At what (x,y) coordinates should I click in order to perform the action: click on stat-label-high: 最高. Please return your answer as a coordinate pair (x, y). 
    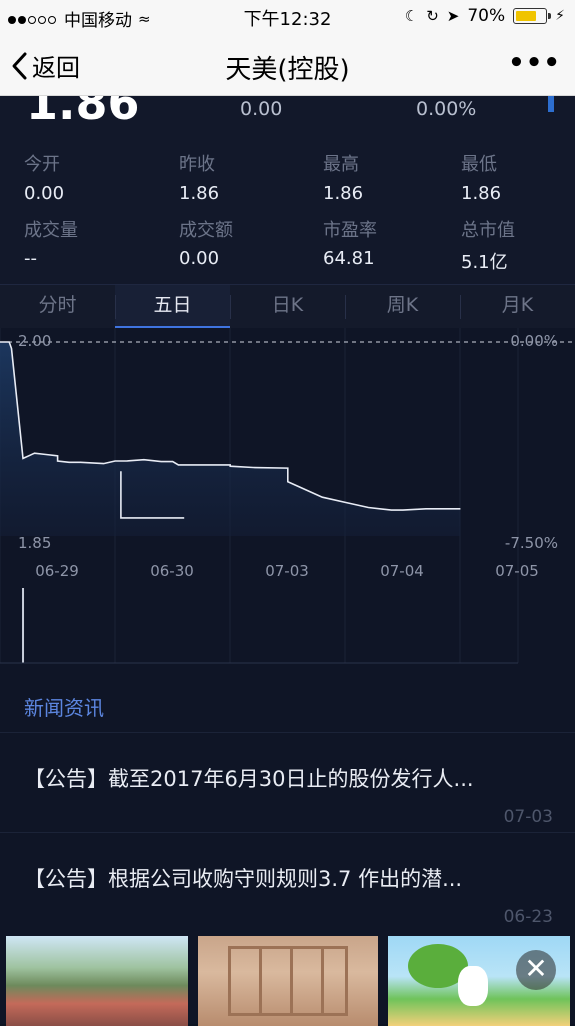
    Looking at the image, I should click on (341, 164).